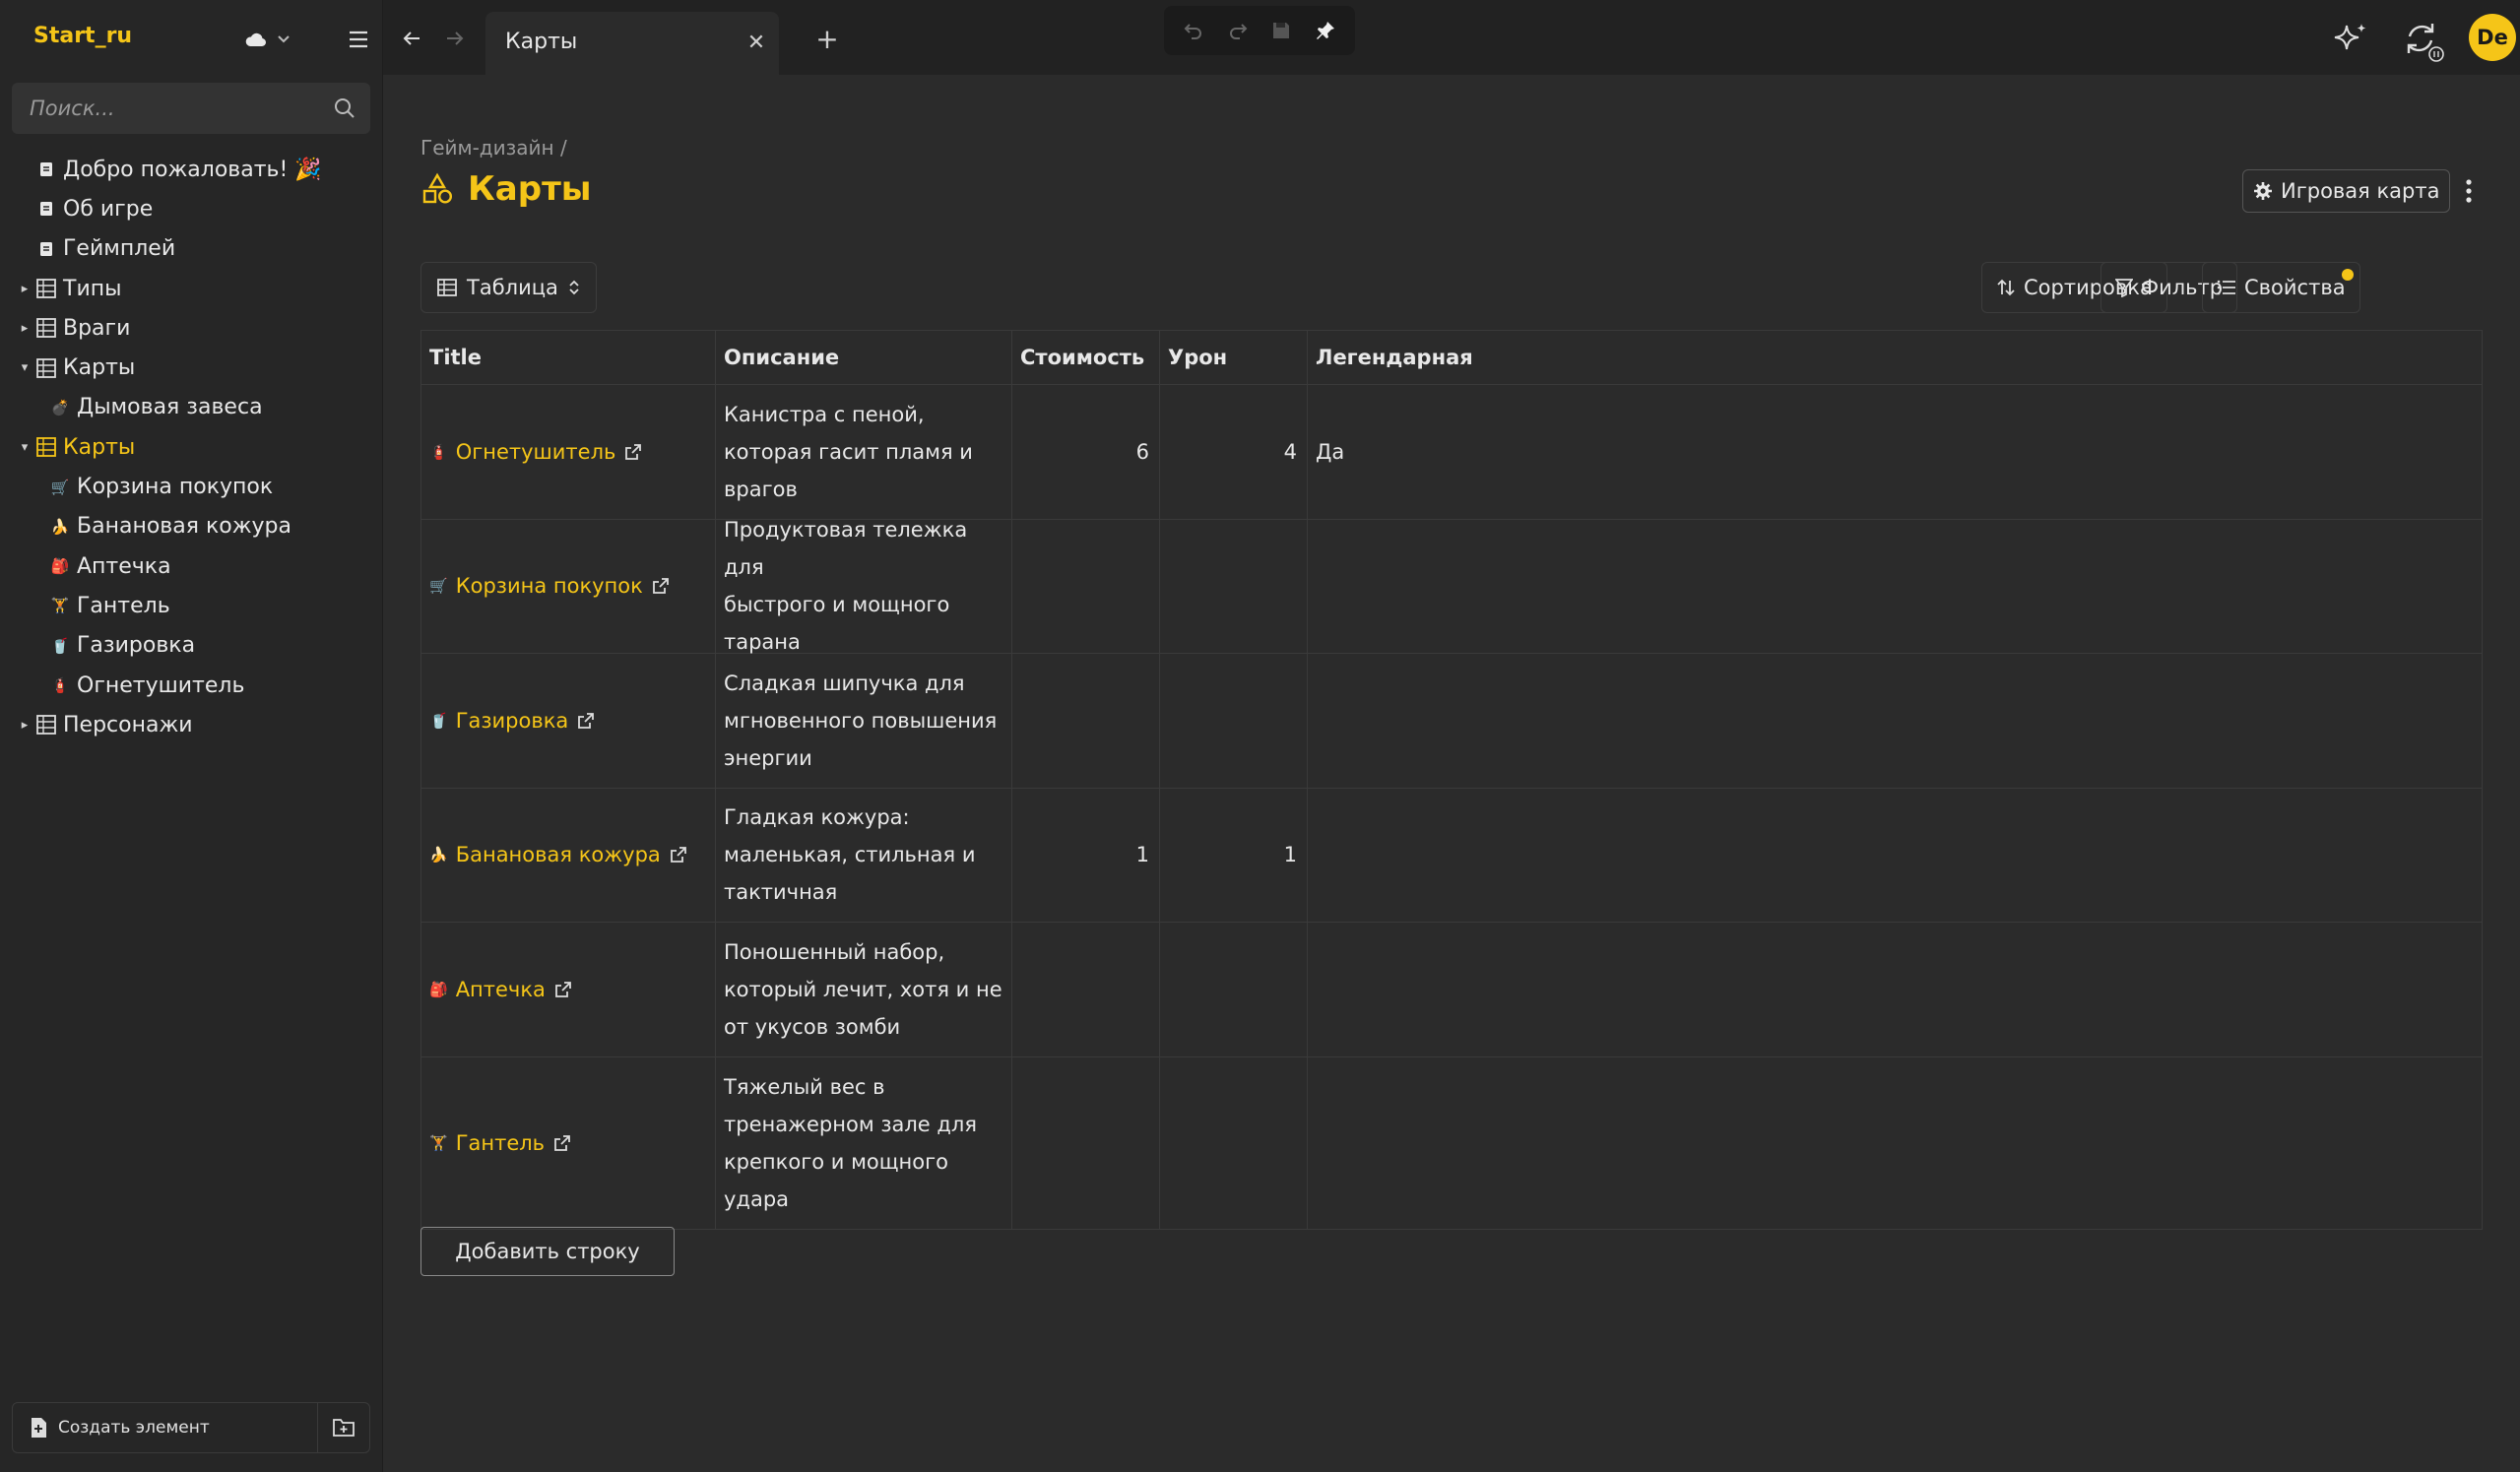  Describe the element at coordinates (39, 1428) in the screenshot. I see `new-page-icon` at that location.